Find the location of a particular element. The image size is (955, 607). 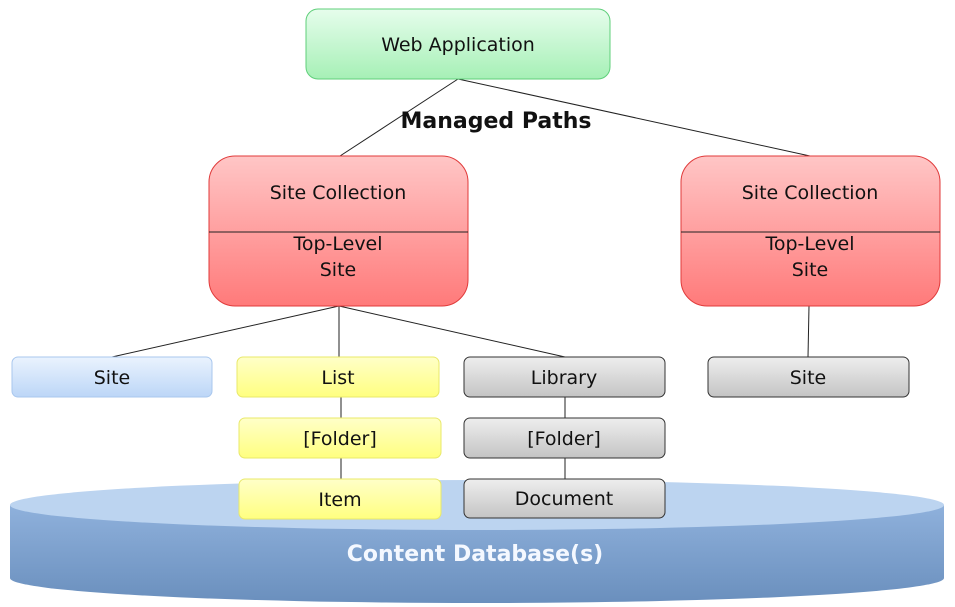

list-folder-label: [Folder] is located at coordinates (340, 439).